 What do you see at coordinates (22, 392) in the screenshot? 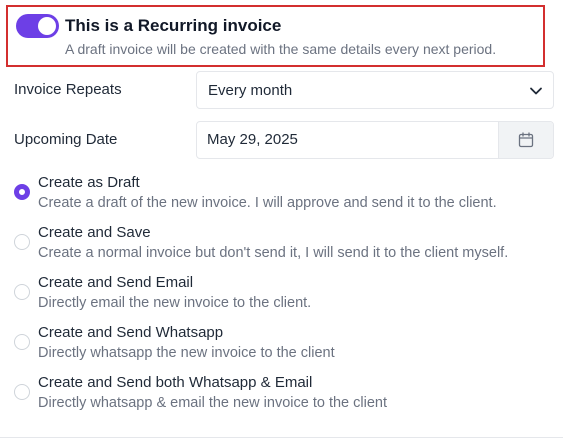
I see `radio-create-and-send-both` at bounding box center [22, 392].